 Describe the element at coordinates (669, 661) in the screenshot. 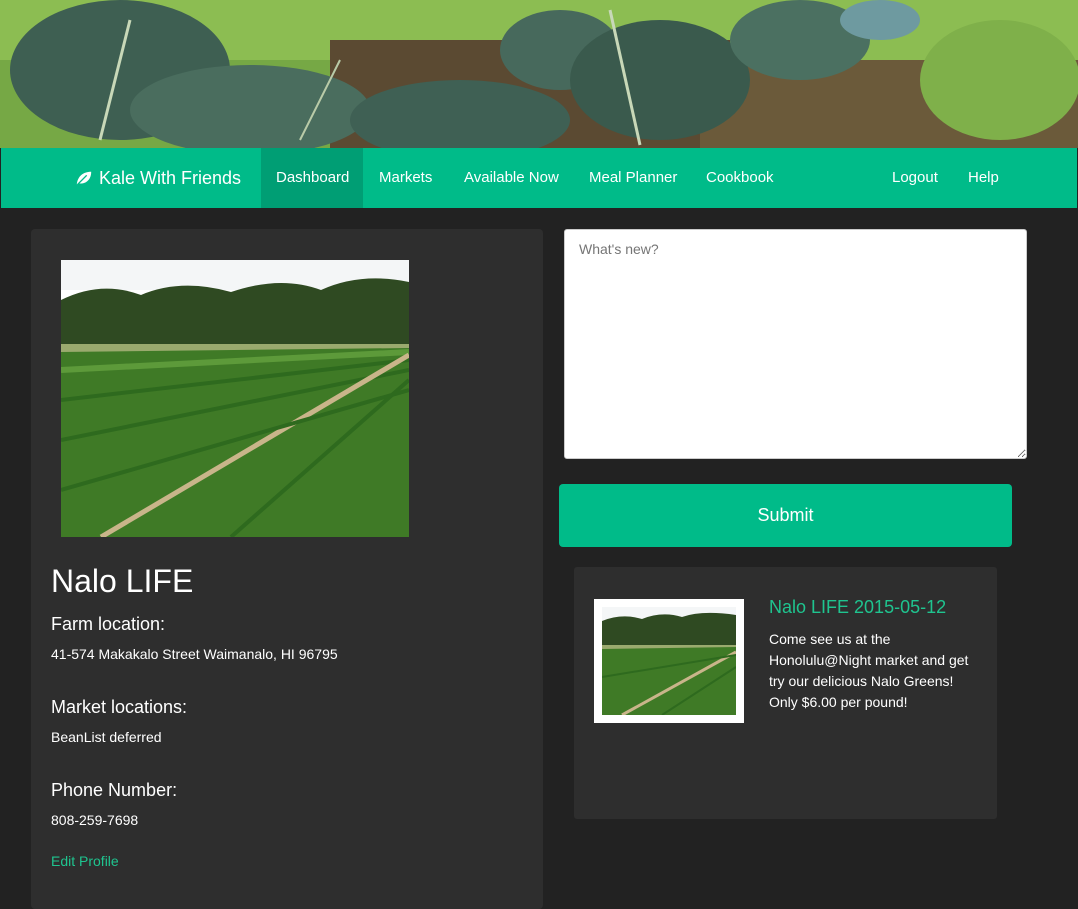

I see `post-thumbnail` at that location.